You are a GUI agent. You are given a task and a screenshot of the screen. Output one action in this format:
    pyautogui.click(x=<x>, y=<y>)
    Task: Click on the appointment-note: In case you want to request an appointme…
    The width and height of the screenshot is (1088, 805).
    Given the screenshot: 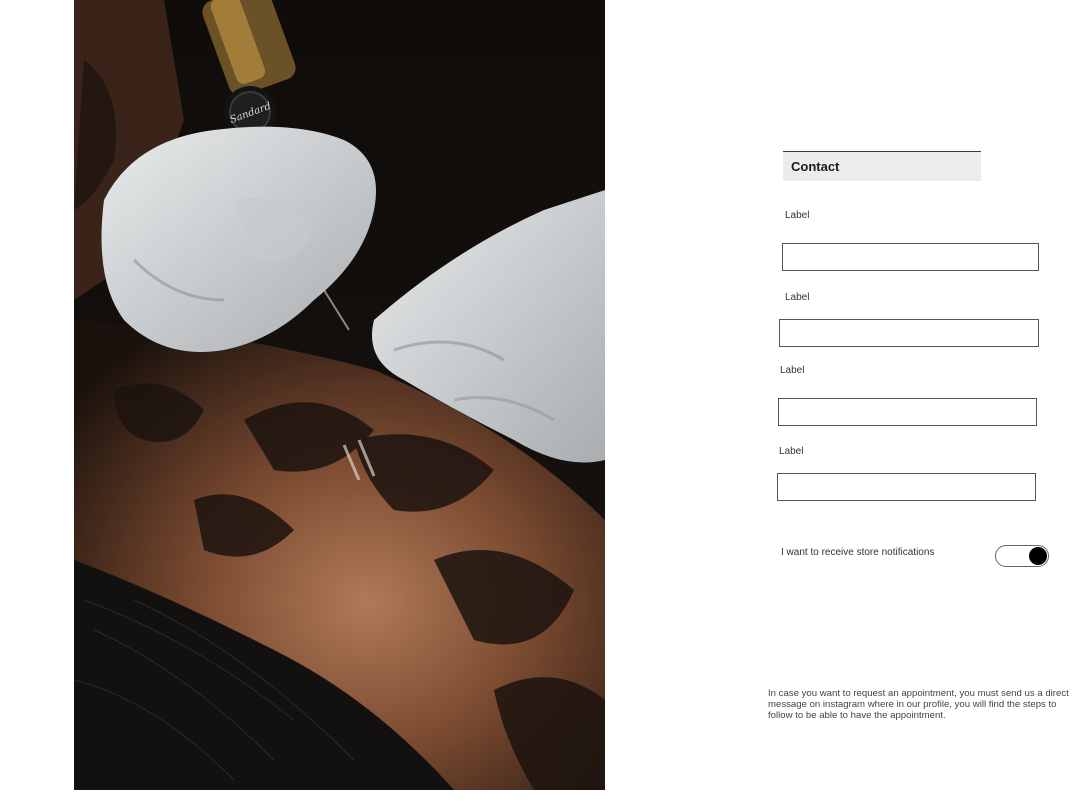 What is the action you would take?
    pyautogui.click(x=918, y=704)
    